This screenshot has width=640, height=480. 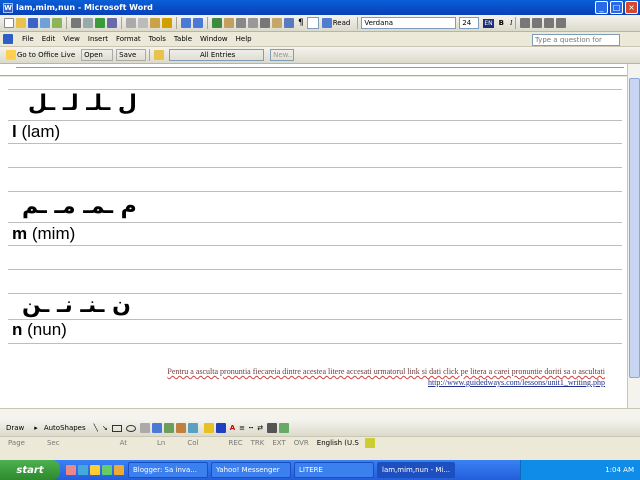 What do you see at coordinates (320, 414) in the screenshot?
I see `horizontal-scrollbar` at bounding box center [320, 414].